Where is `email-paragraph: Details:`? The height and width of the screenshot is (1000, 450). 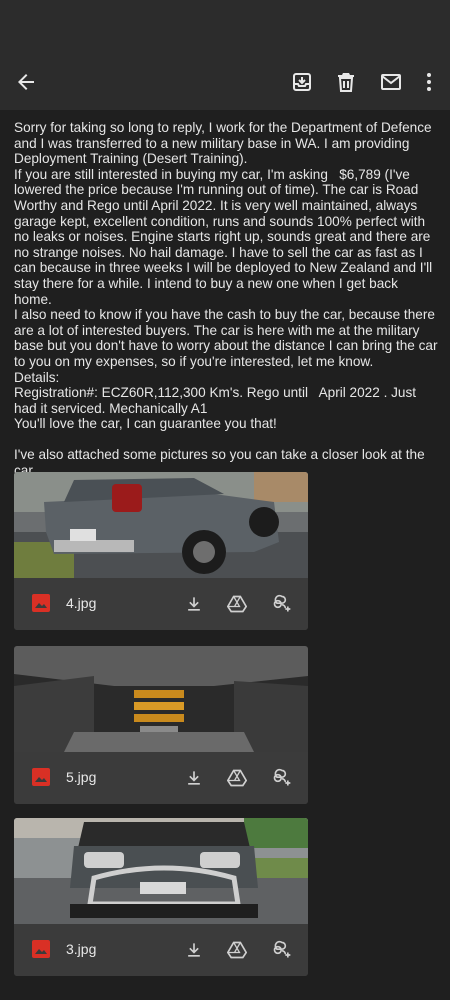 email-paragraph: Details: is located at coordinates (37, 377).